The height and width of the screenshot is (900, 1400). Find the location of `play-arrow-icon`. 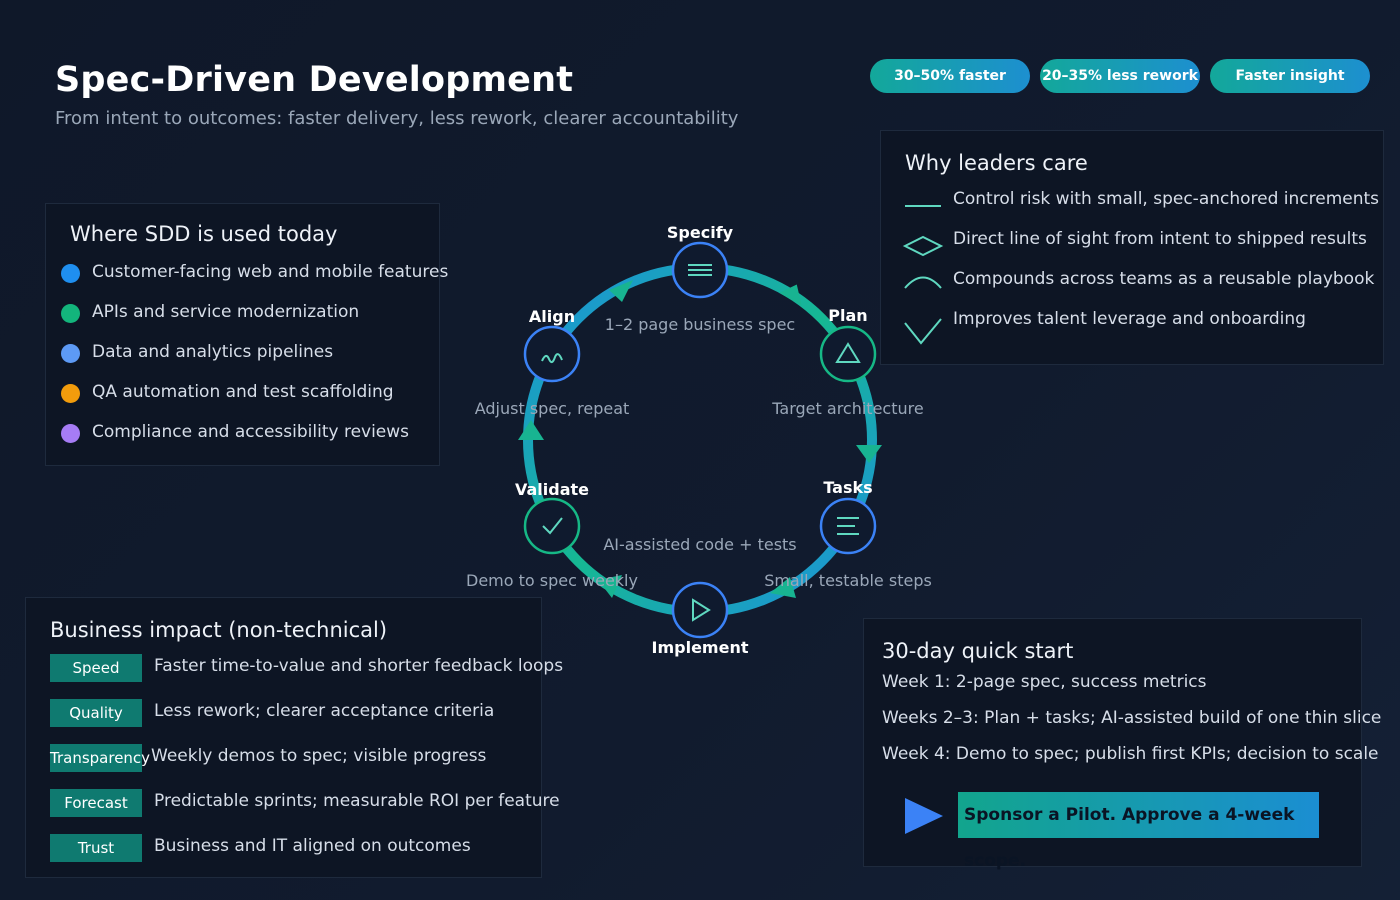

play-arrow-icon is located at coordinates (924, 816).